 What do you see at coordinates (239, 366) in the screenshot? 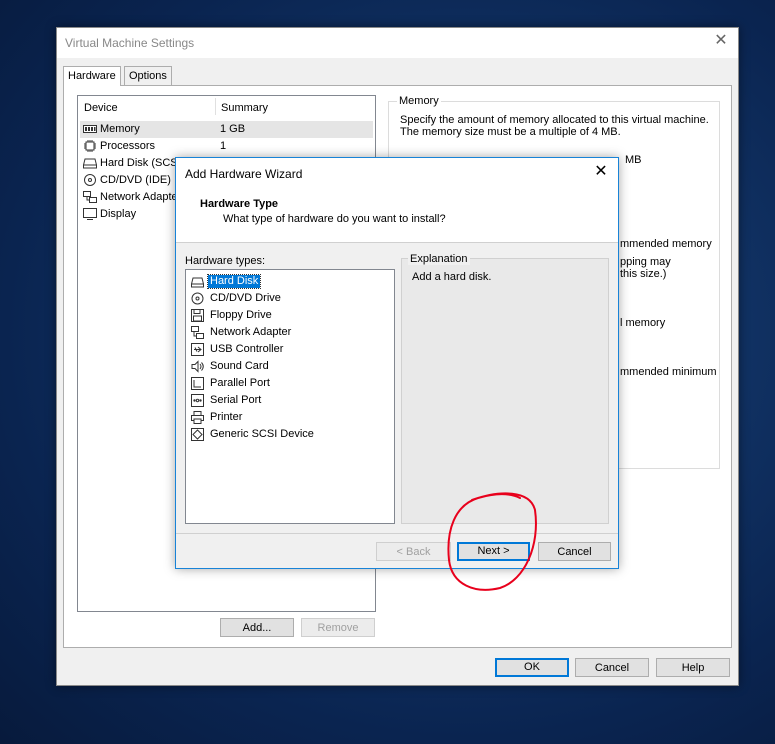
I see `hardware-type-label: Sound Card` at bounding box center [239, 366].